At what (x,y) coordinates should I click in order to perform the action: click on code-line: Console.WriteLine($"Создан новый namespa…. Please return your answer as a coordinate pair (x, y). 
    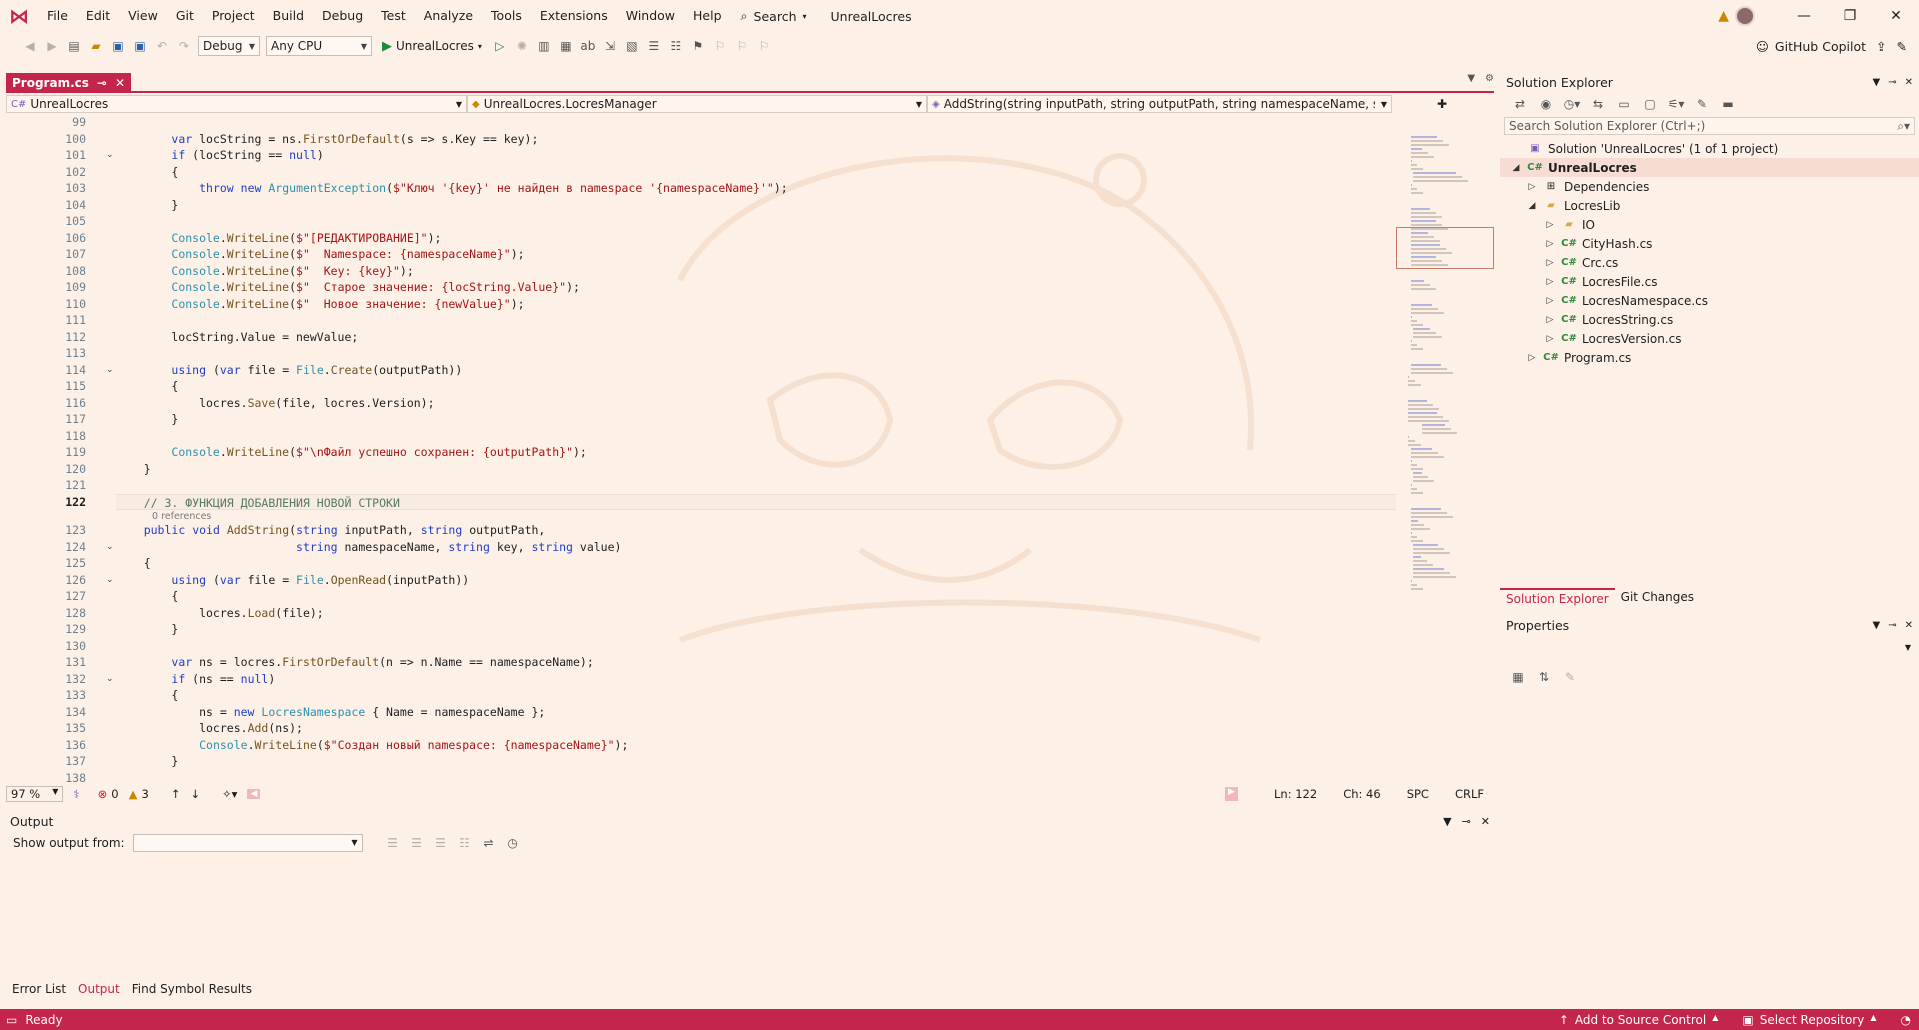
    Looking at the image, I should click on (372, 745).